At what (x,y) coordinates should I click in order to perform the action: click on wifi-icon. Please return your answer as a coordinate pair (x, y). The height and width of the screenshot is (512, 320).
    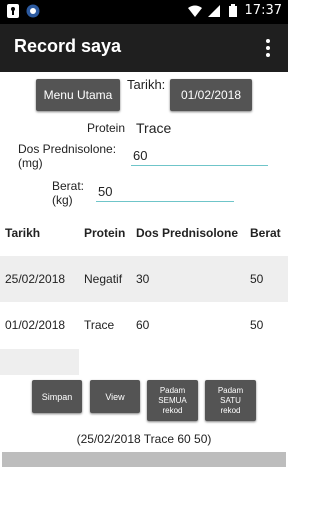
    Looking at the image, I should click on (194, 11).